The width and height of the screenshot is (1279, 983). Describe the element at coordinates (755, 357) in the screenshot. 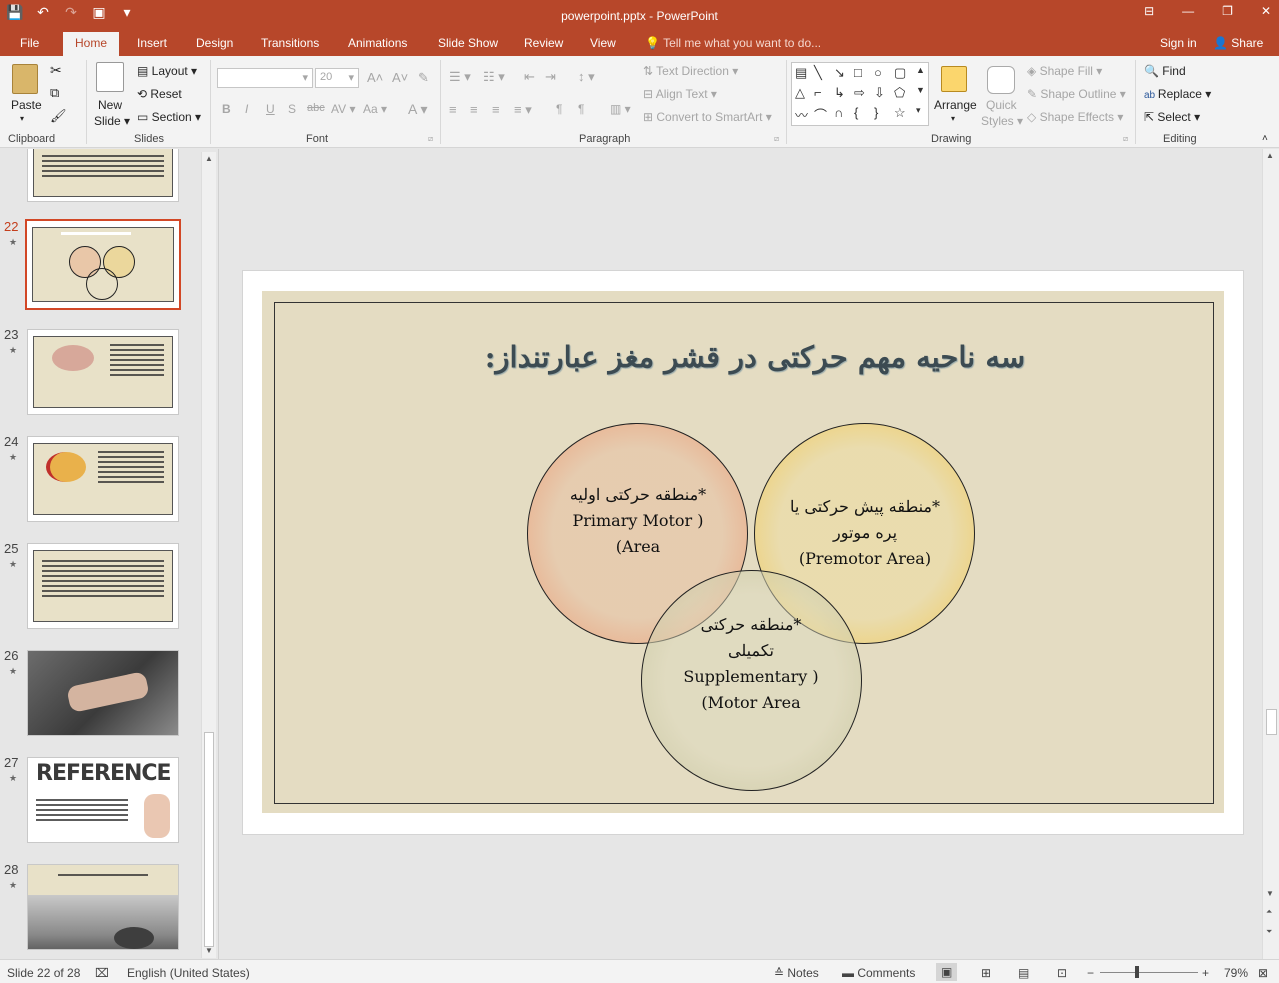

I see `slide-title: سه ناحیه مهم حرکتی در قشر مغز عبارتنداز:` at that location.